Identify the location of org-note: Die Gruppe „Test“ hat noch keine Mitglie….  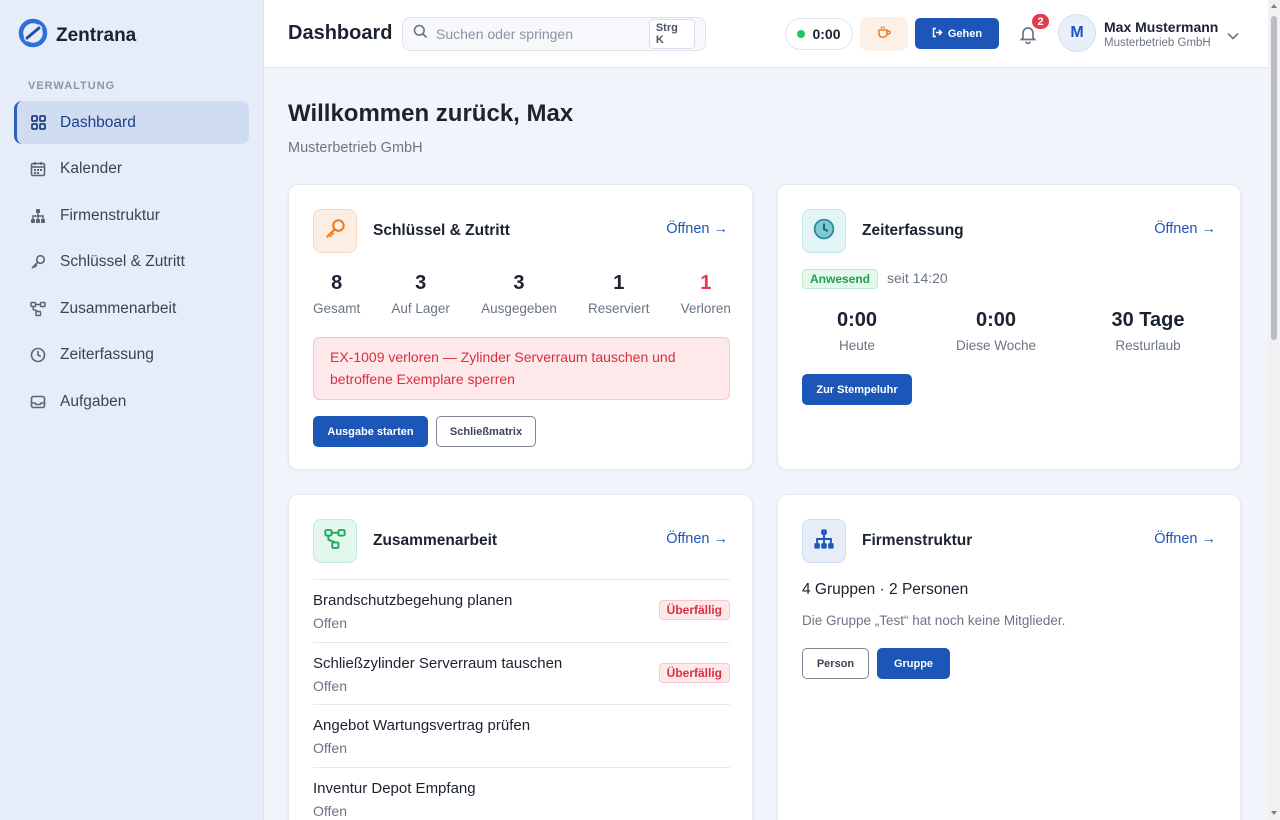
(934, 620).